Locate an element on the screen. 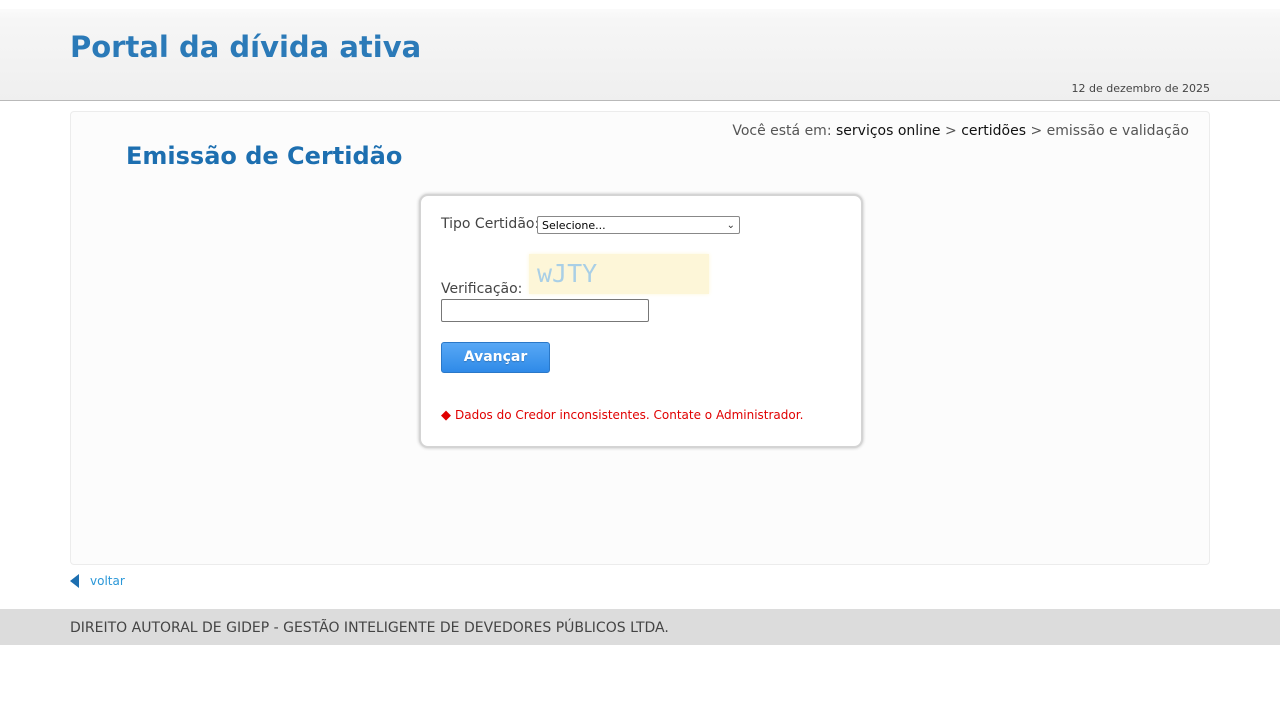 This screenshot has height=720, width=1280. breadcrumb-current: emissão e validação is located at coordinates (1117, 131).